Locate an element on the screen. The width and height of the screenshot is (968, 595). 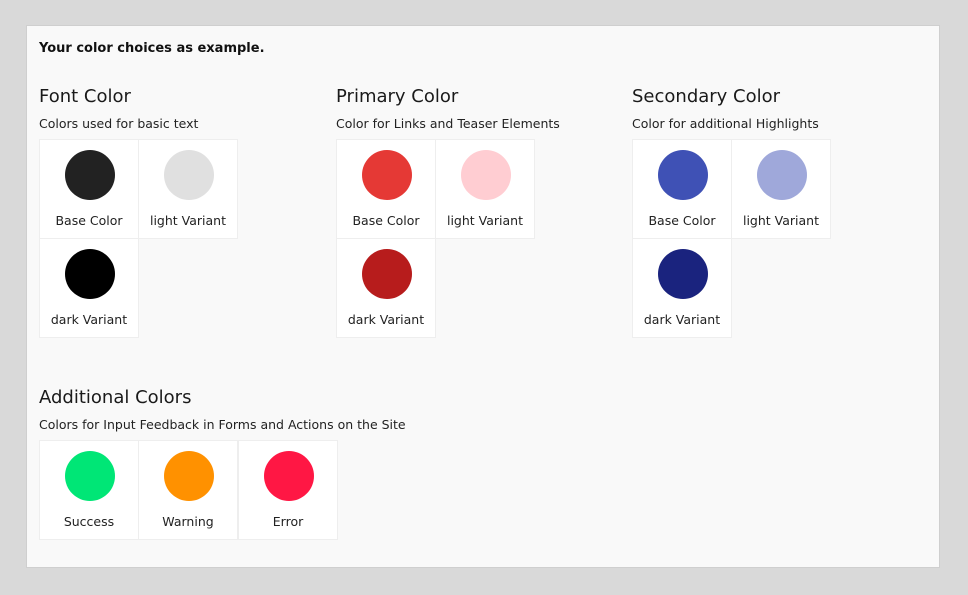
primary-base-color-dot is located at coordinates (387, 175).